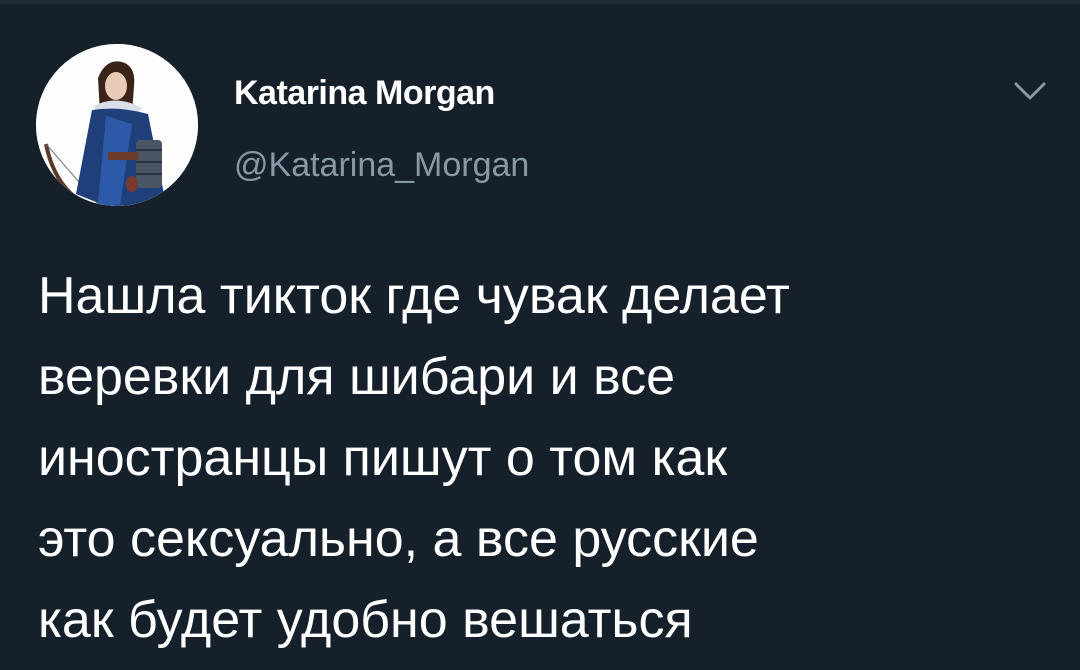  I want to click on author-handle: @Katarina_Morgan, so click(381, 165).